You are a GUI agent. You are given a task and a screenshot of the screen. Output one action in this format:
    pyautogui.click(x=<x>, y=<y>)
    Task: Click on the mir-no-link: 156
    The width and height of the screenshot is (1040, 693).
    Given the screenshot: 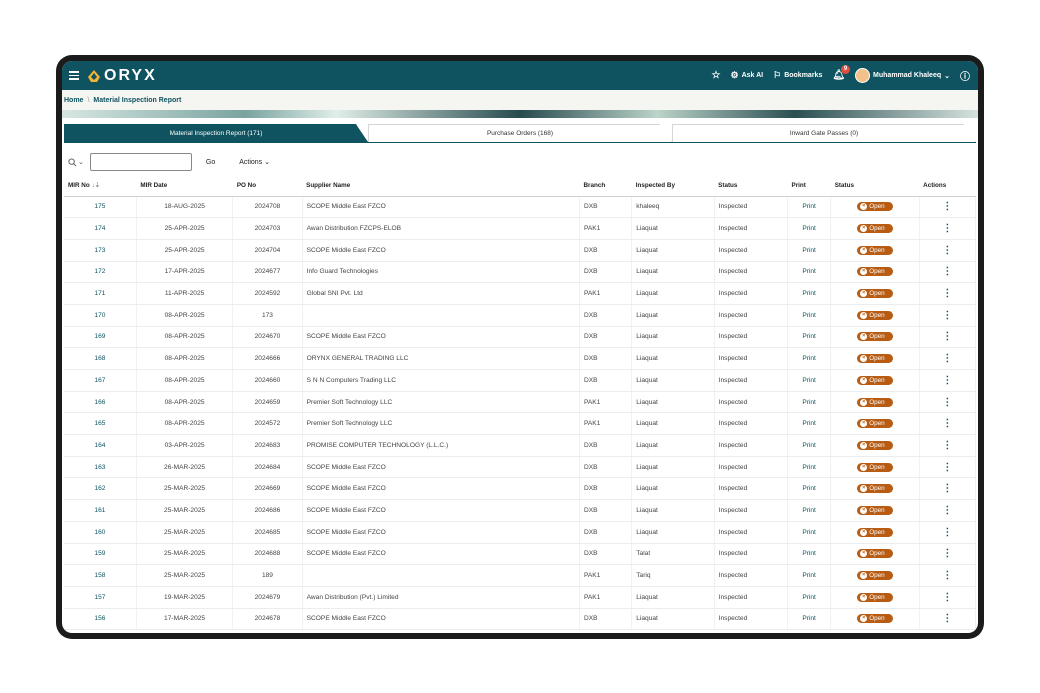 What is the action you would take?
    pyautogui.click(x=100, y=619)
    